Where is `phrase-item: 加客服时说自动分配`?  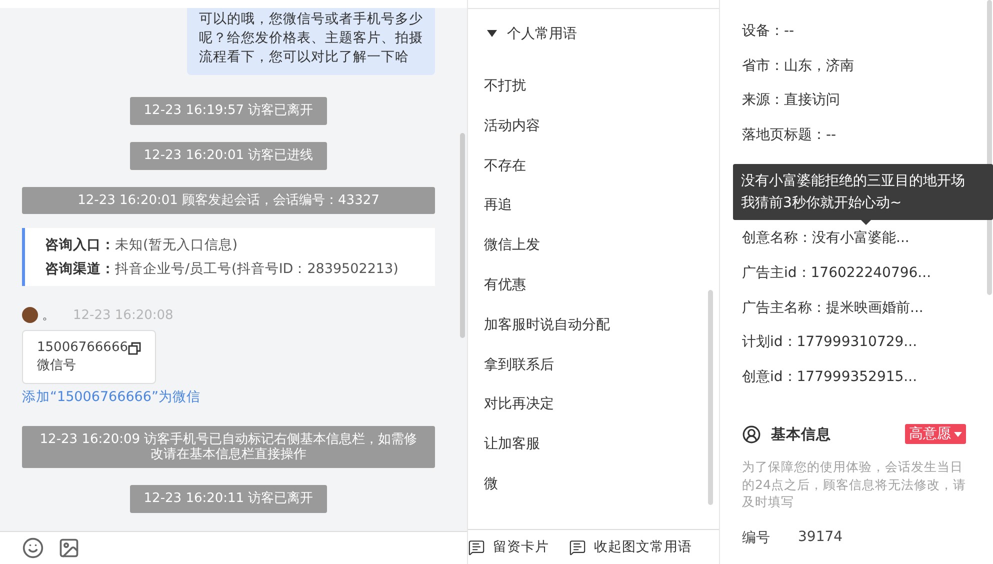
phrase-item: 加客服时说自动分配 is located at coordinates (593, 336).